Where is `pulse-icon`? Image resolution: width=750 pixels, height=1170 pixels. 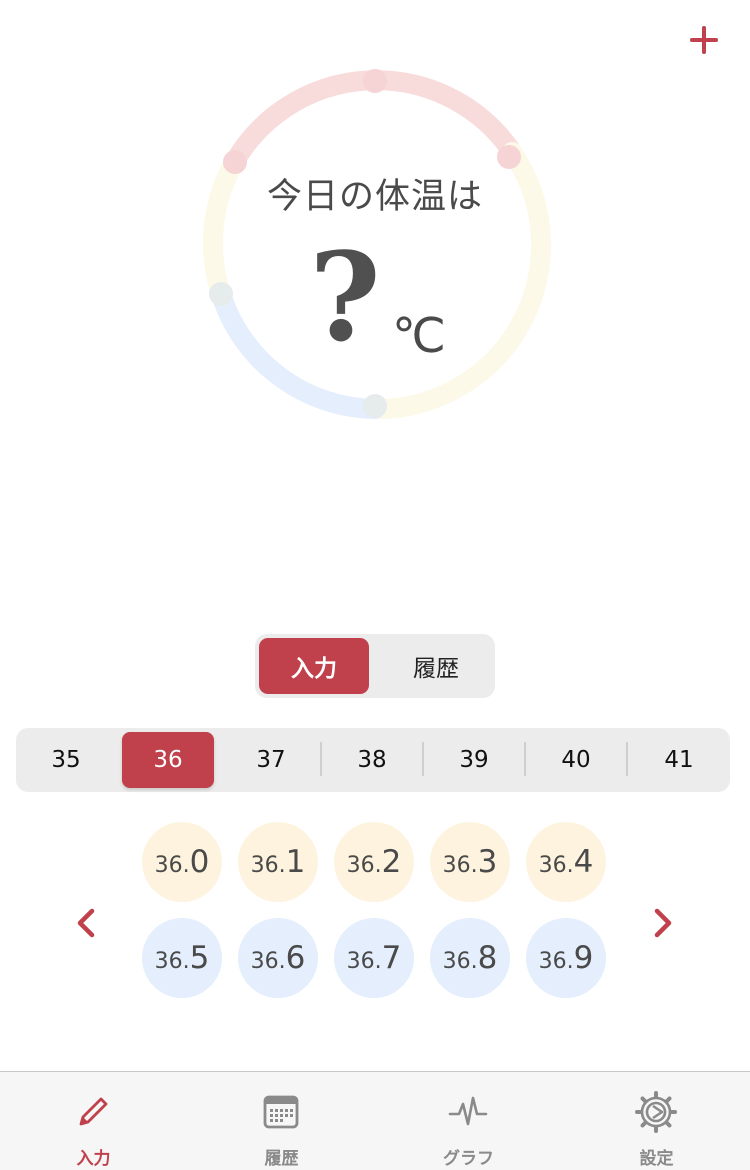 pulse-icon is located at coordinates (468, 1111).